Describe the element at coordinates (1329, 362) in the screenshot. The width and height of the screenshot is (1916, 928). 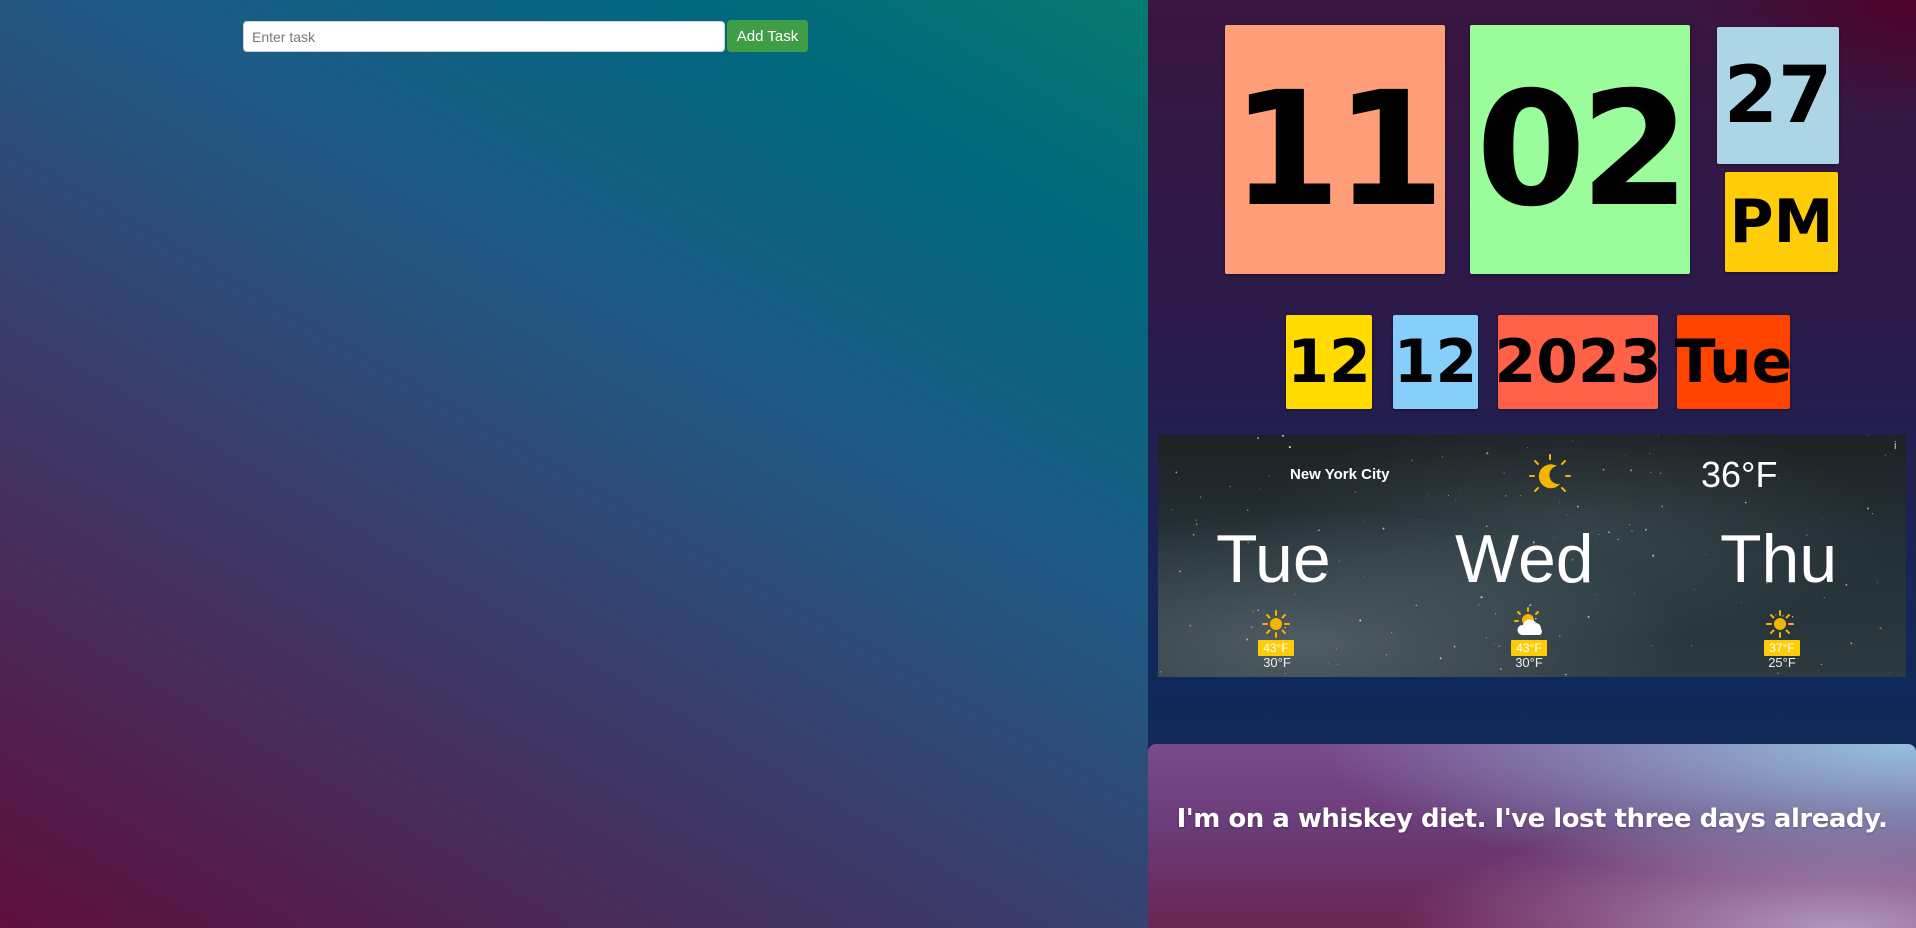
I see `date-month: 12` at that location.